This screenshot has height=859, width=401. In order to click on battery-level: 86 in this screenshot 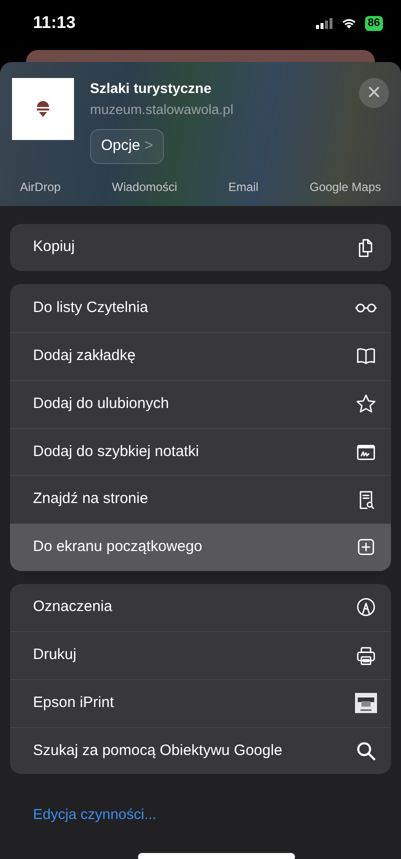, I will do `click(373, 23)`.